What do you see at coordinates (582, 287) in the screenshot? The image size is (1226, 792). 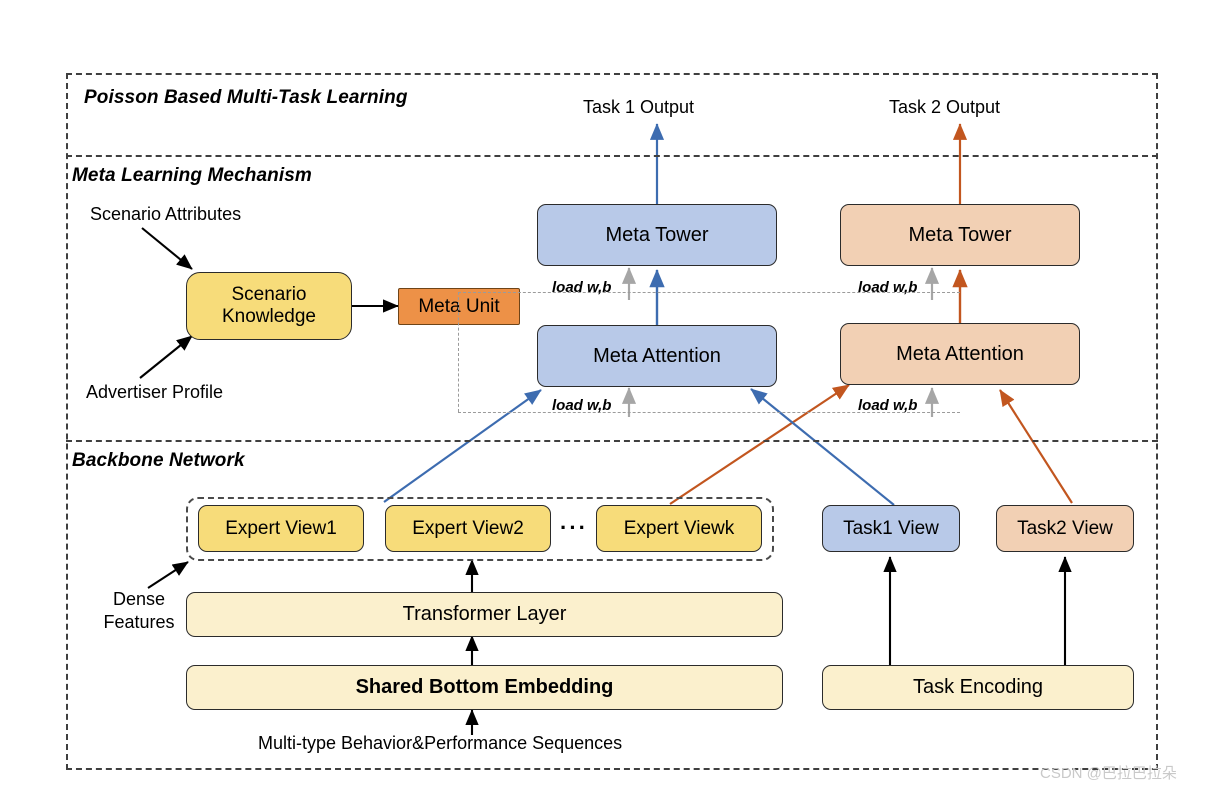 I see `load-wb-label-tower1: load w,b` at bounding box center [582, 287].